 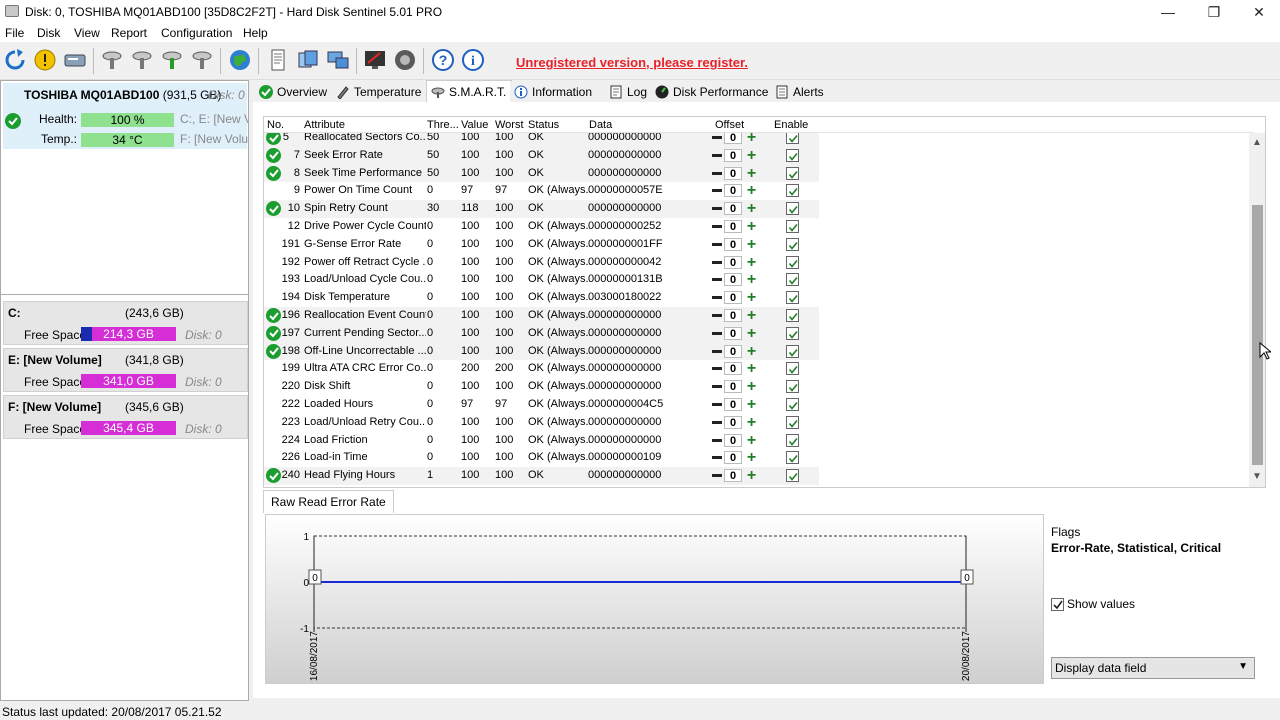 I want to click on surface-test-button, so click(x=112, y=60).